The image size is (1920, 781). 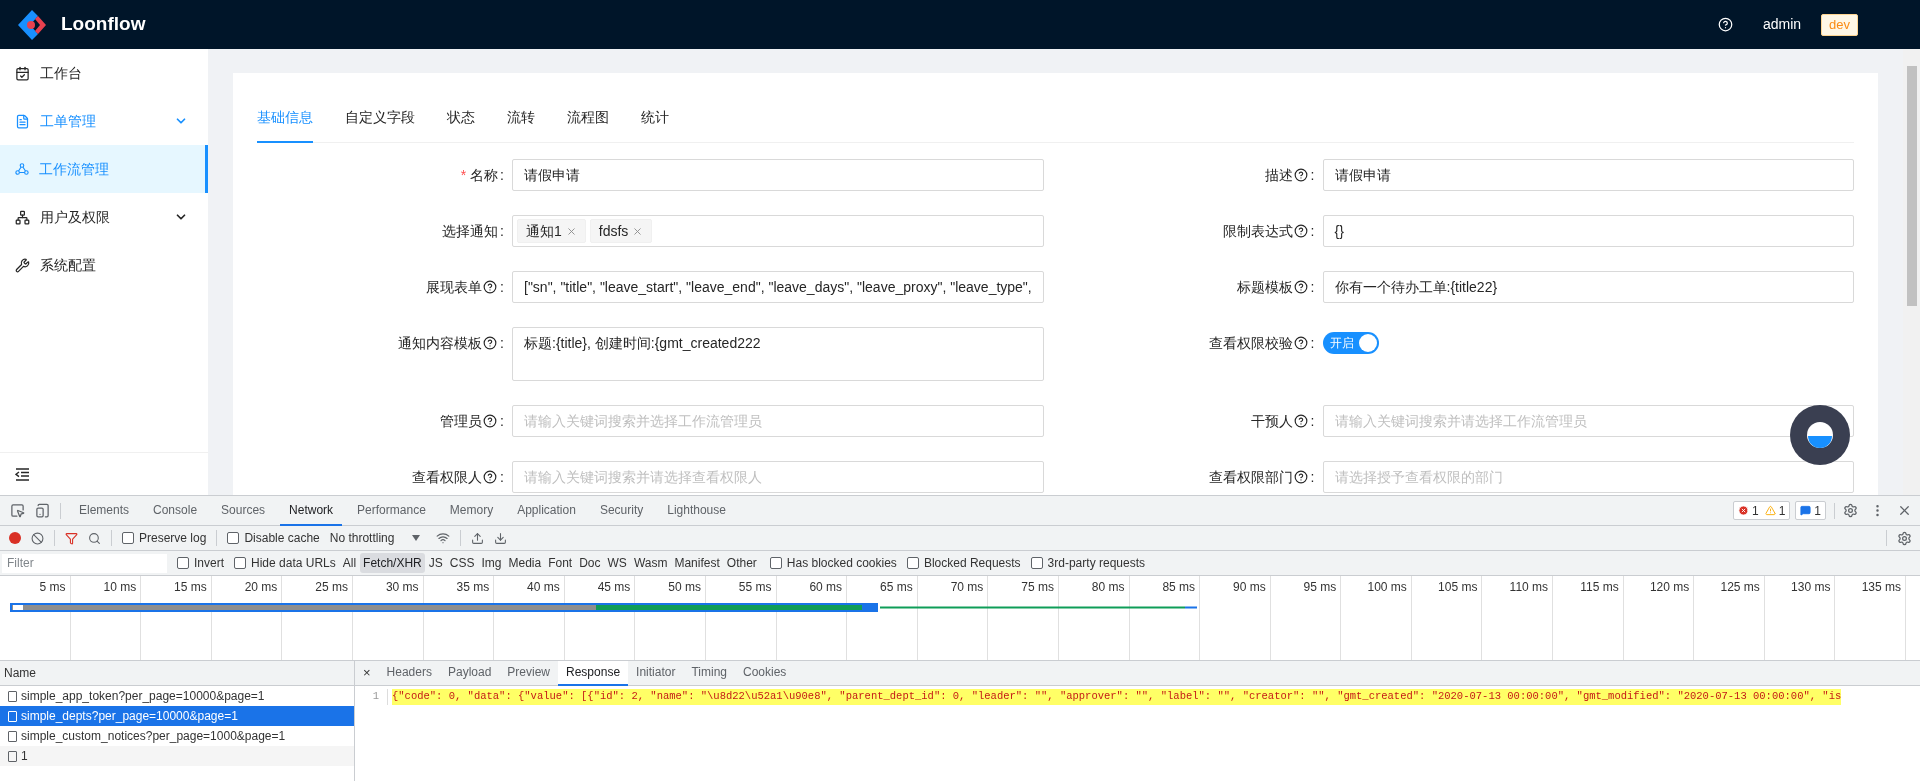 I want to click on tick-label: 30 ms, so click(x=402, y=586).